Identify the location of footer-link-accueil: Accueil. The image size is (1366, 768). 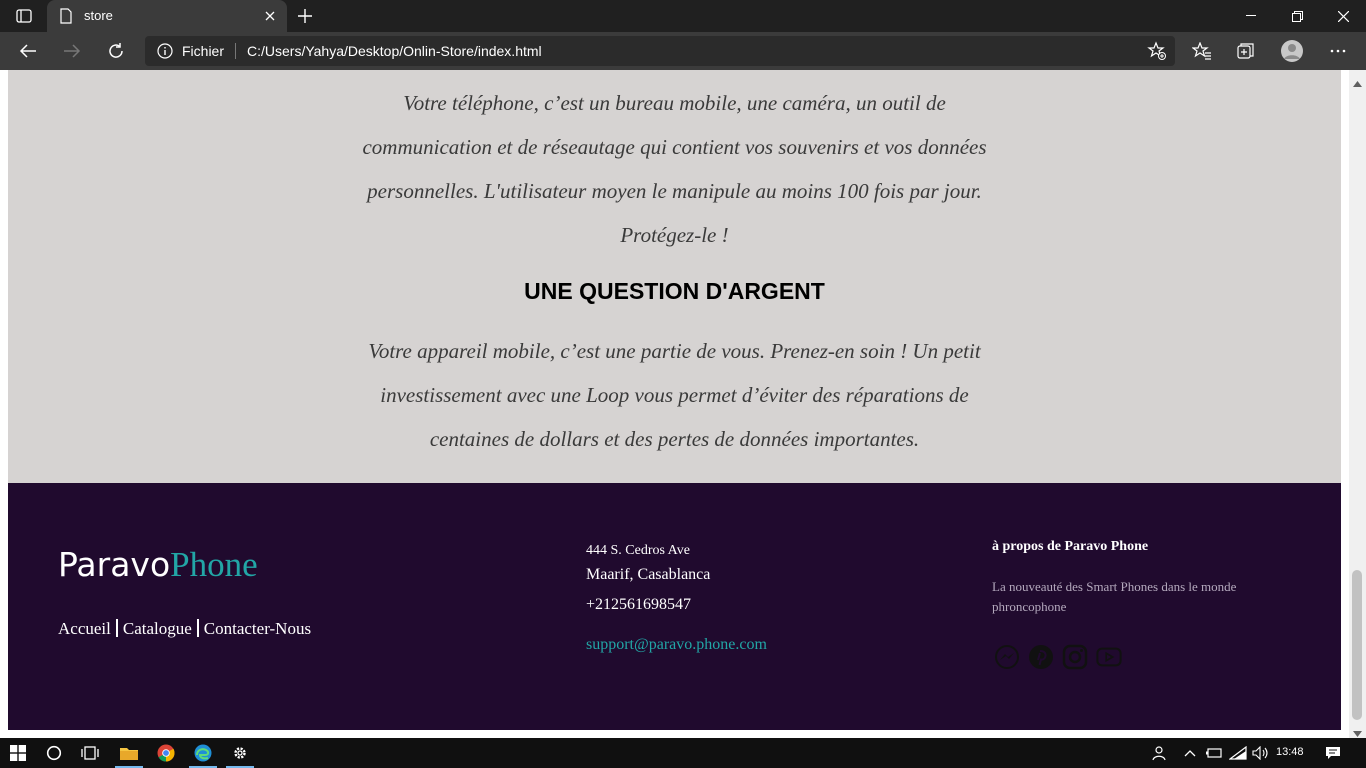
(84, 628).